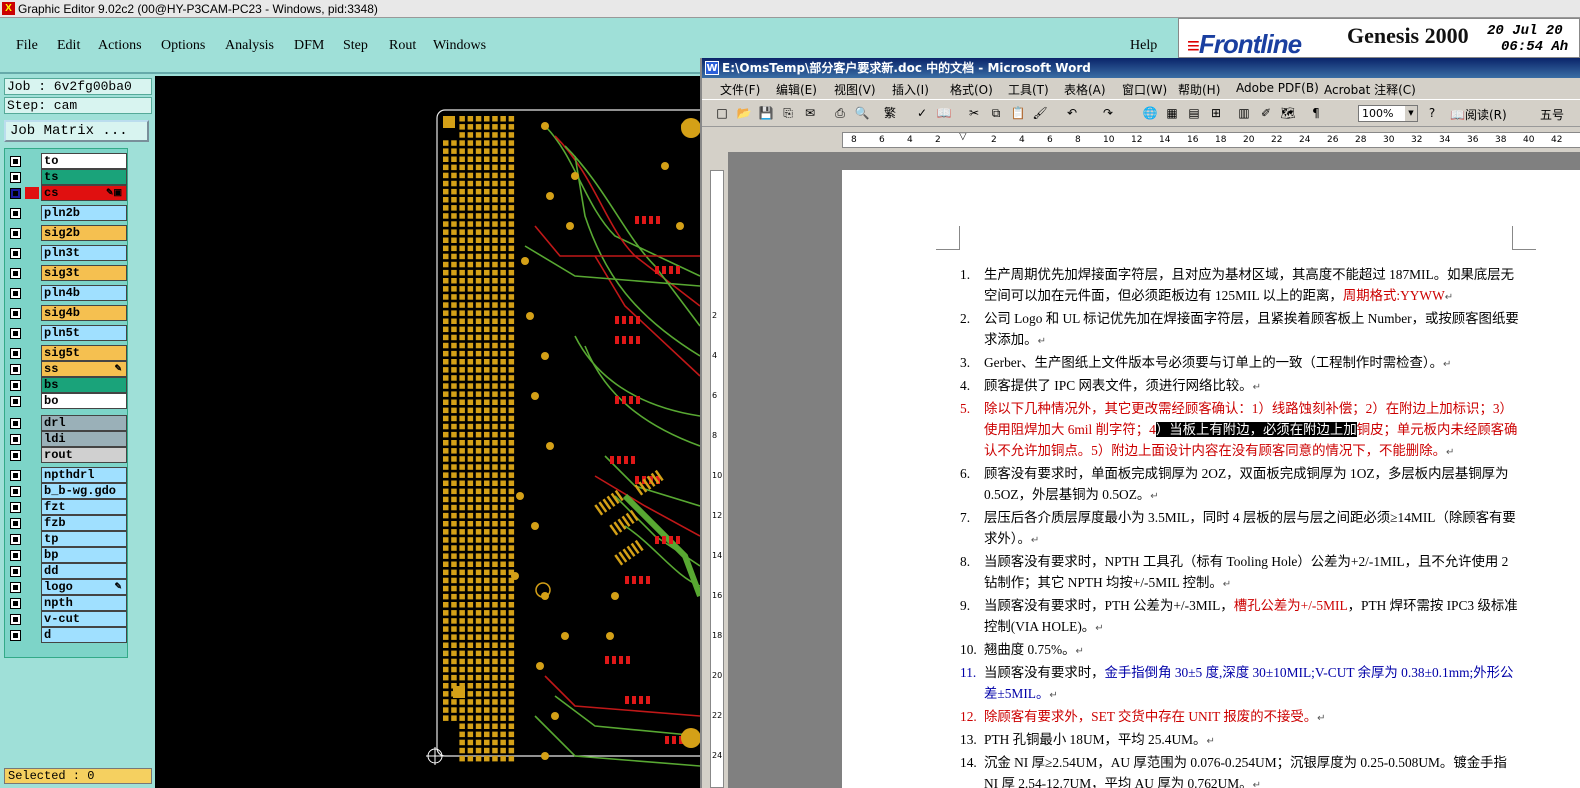  Describe the element at coordinates (1288, 113) in the screenshot. I see `document-map-icon: 🗺` at that location.